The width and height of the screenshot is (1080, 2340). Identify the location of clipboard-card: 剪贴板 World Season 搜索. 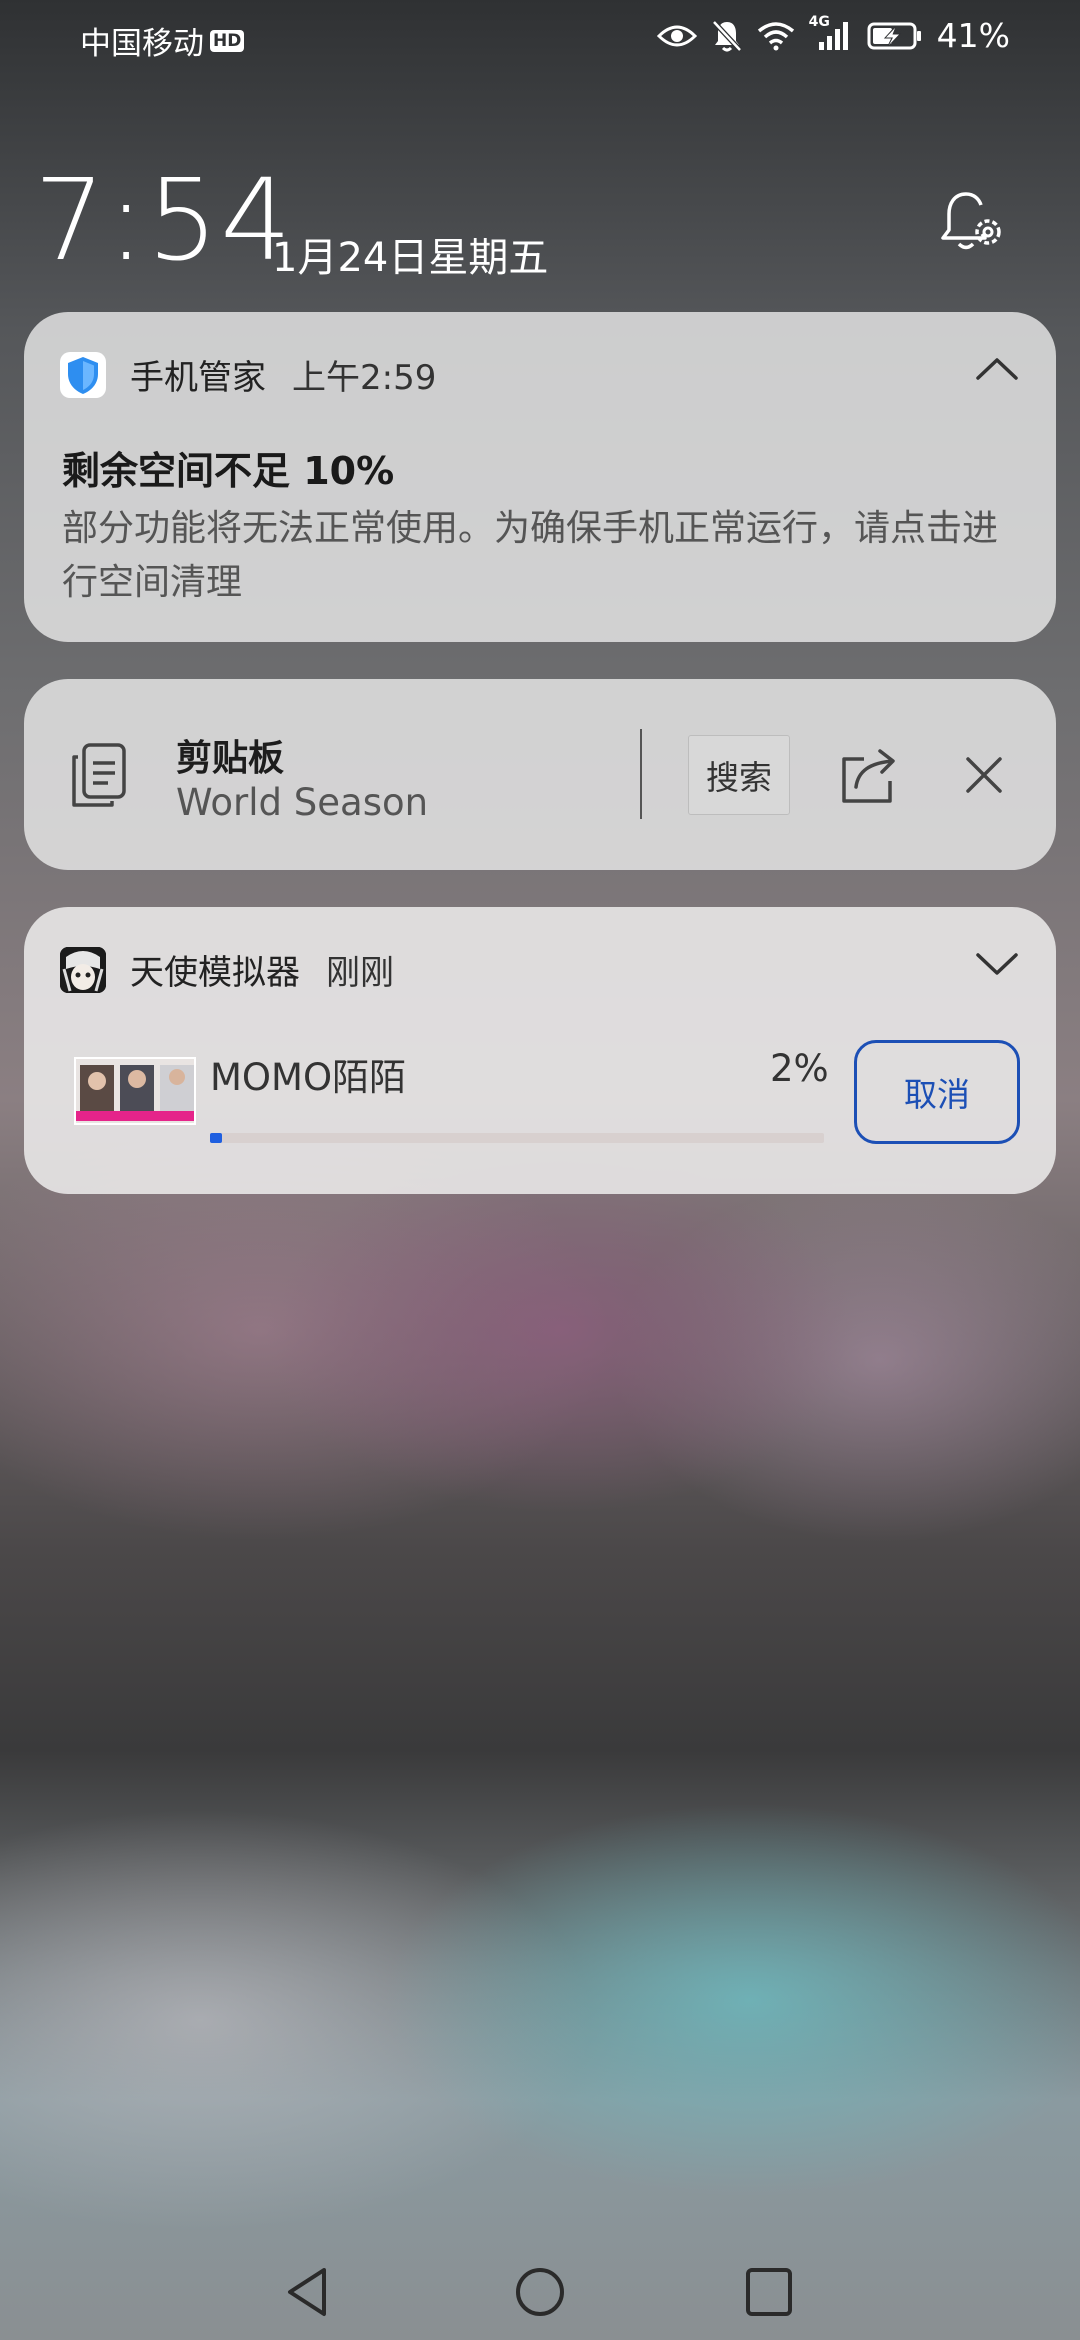
(540, 774).